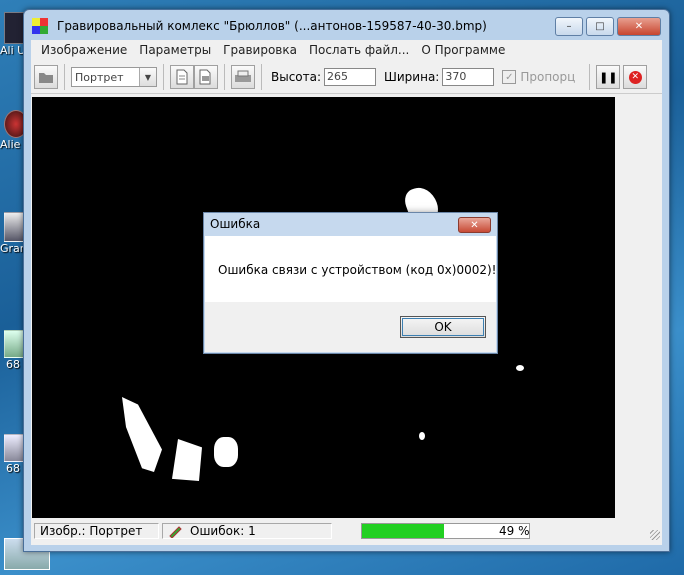 The width and height of the screenshot is (684, 575). I want to click on print-button, so click(243, 77).